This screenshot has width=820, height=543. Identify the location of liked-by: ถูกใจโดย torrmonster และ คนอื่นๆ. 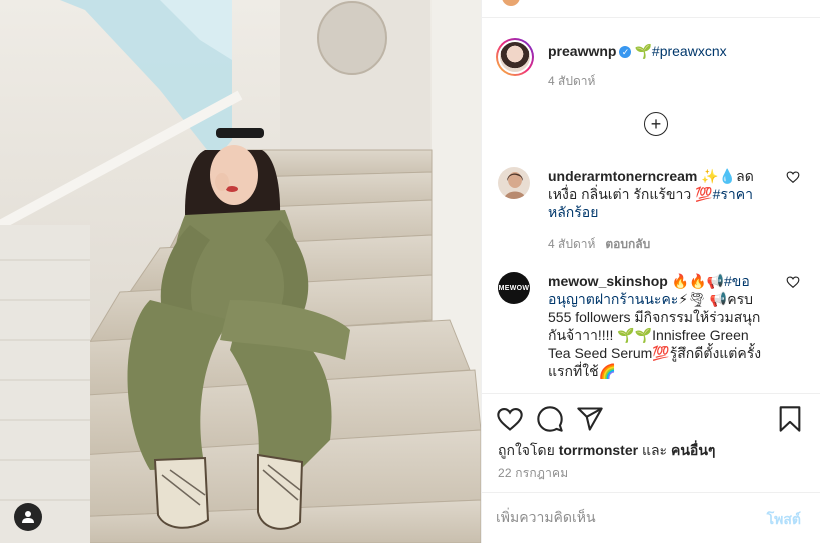
(606, 451).